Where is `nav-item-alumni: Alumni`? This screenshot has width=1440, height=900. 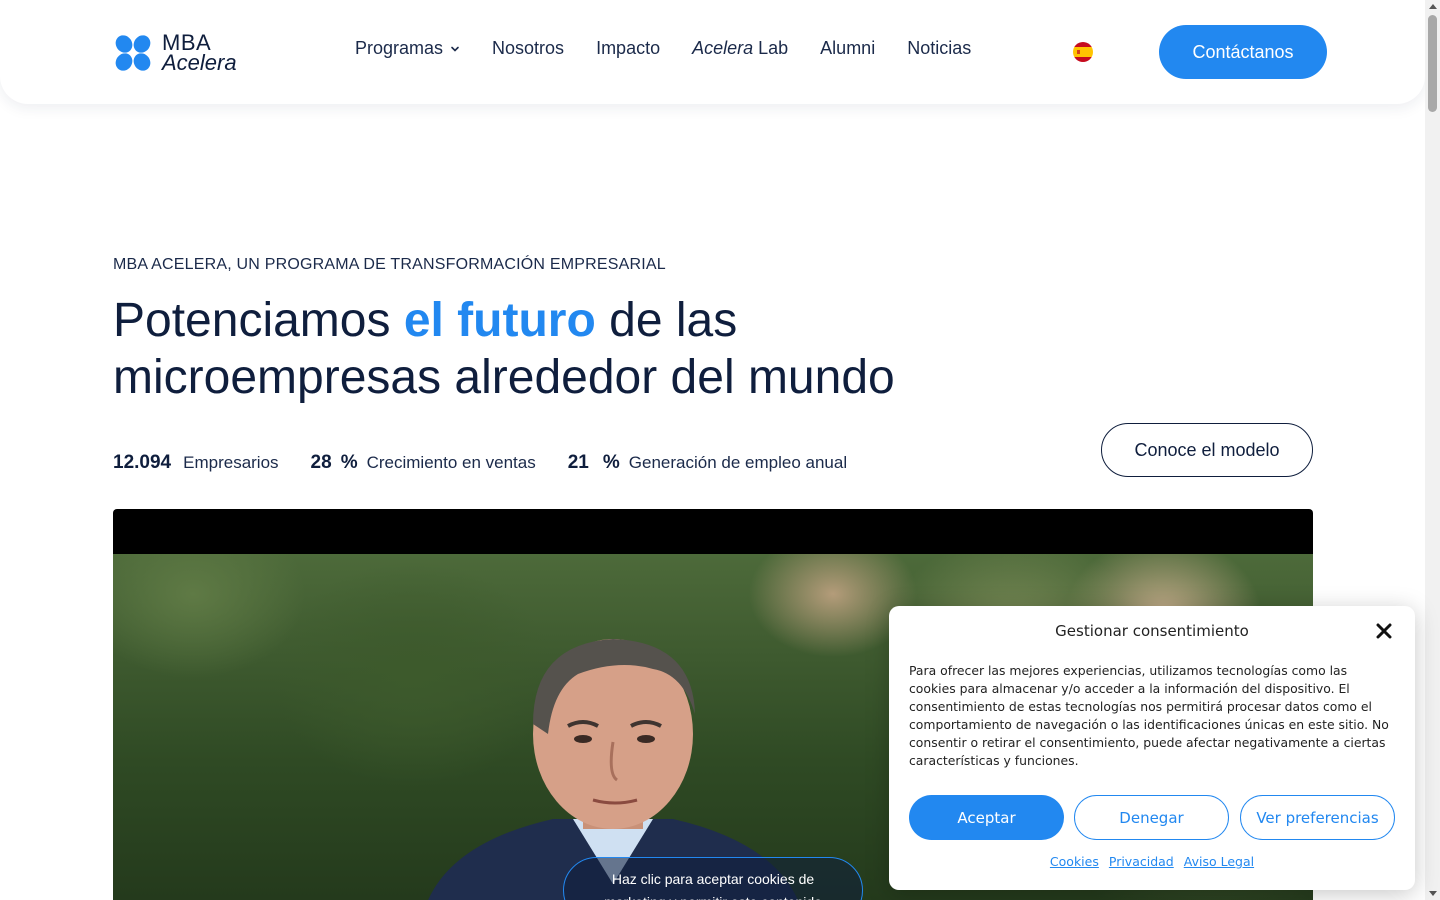 nav-item-alumni: Alumni is located at coordinates (847, 48).